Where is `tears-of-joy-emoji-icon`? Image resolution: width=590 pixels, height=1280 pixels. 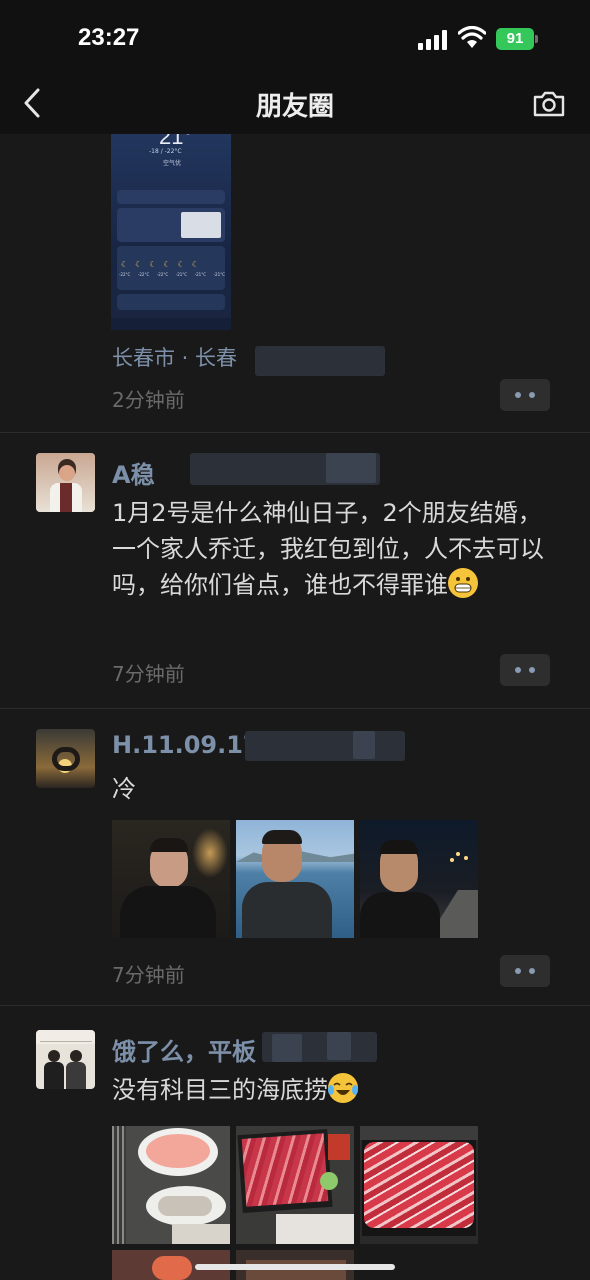
tears-of-joy-emoji-icon is located at coordinates (343, 1088).